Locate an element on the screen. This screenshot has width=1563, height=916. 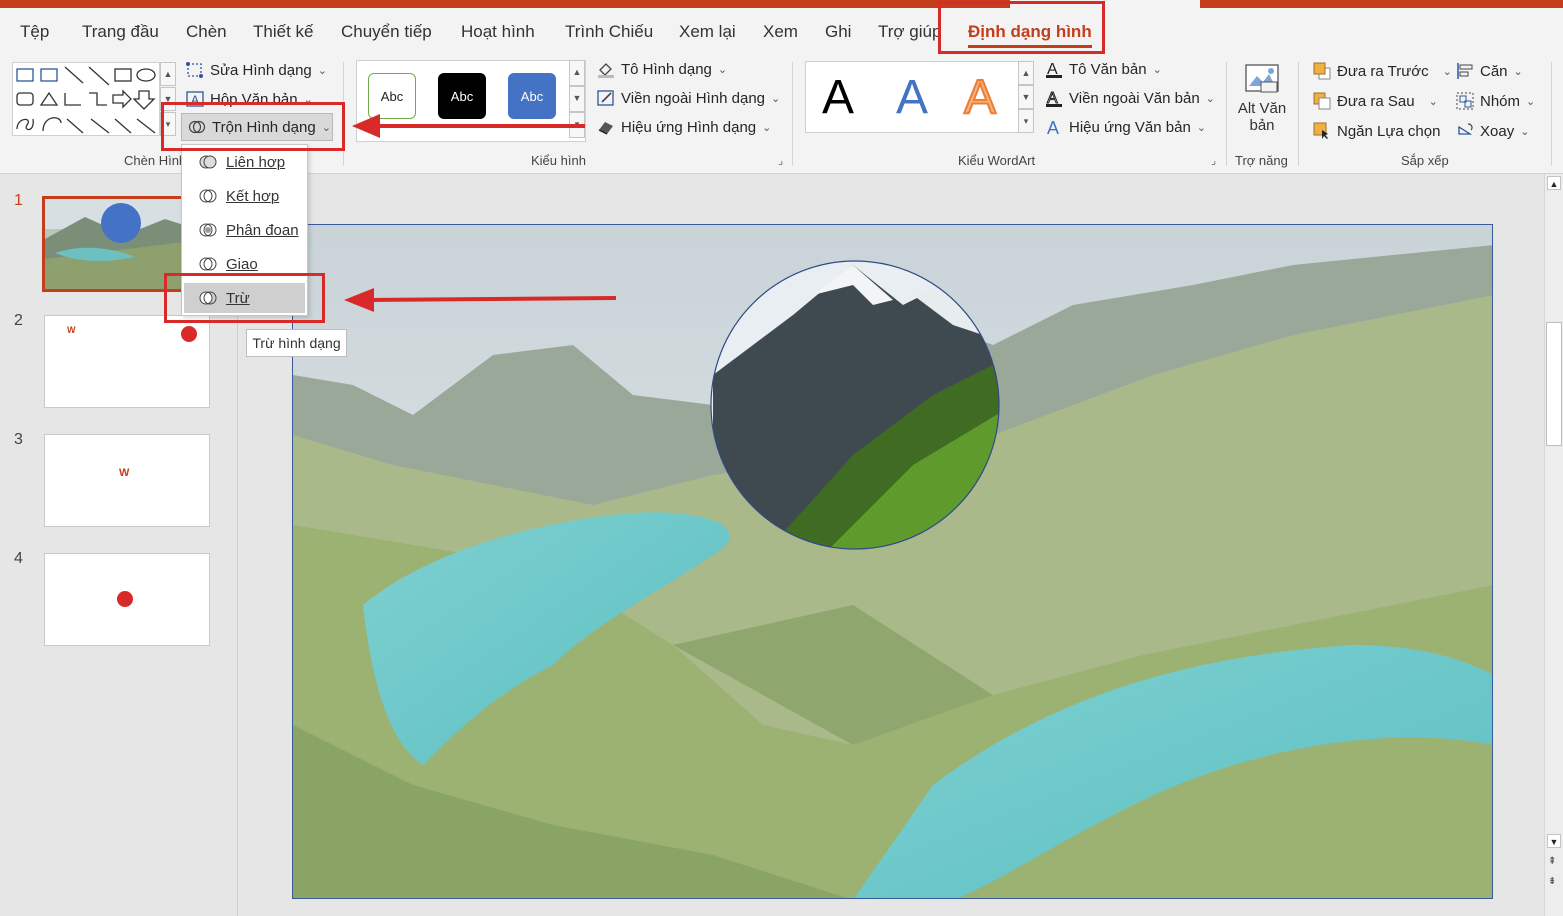
wordart-style-blue: A is located at coordinates (912, 97).